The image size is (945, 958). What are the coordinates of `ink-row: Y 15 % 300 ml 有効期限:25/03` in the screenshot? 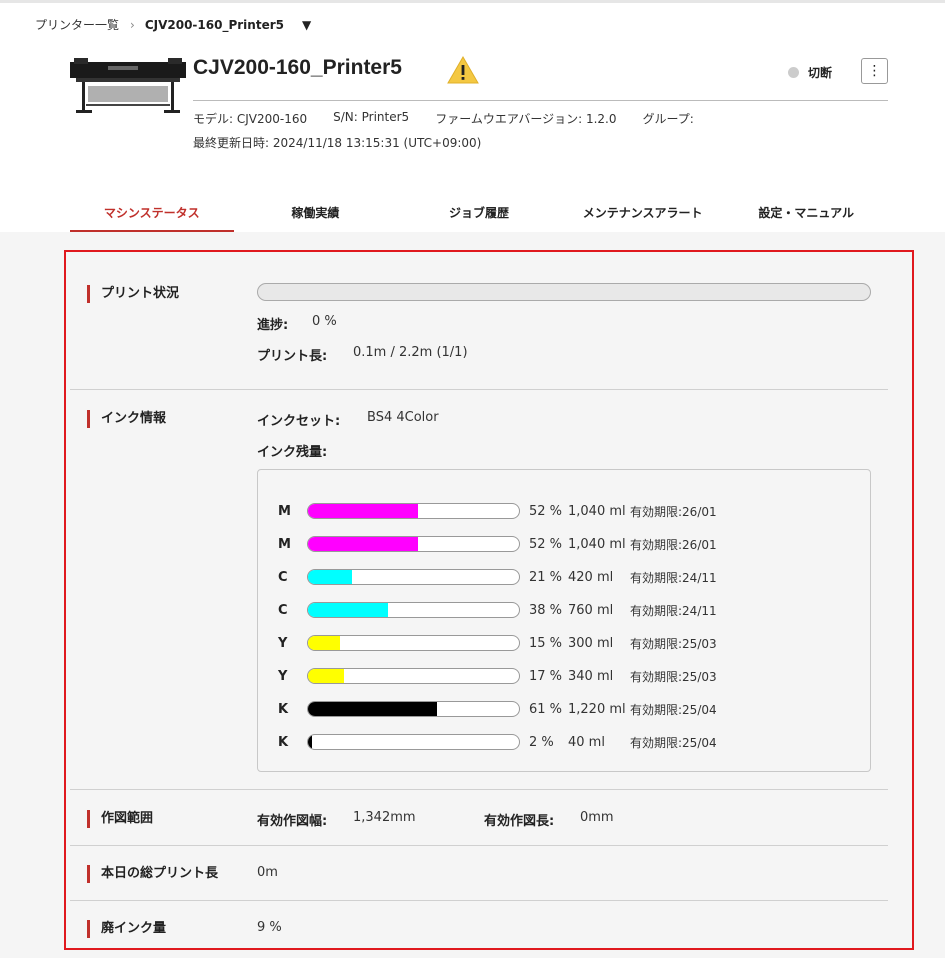 It's located at (497, 643).